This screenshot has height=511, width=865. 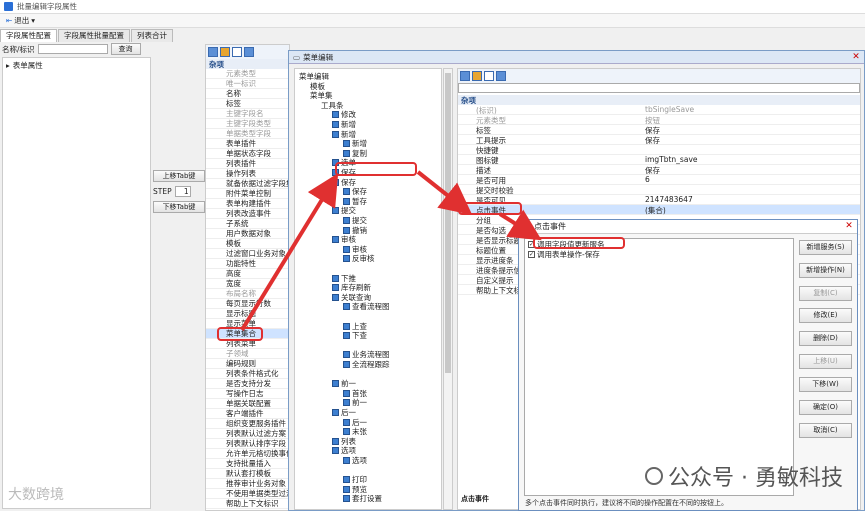 What do you see at coordinates (391, 251) in the screenshot?
I see `arrows-overlay` at bounding box center [391, 251].